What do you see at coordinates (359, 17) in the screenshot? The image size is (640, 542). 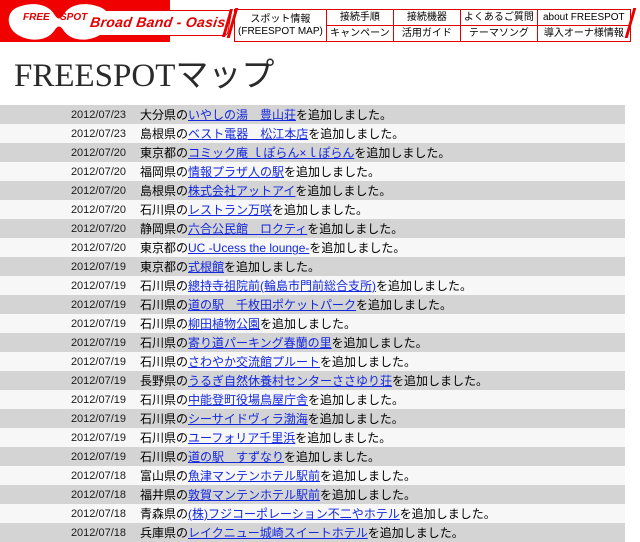 I see `nav-item-connect-steps: 接続手順` at bounding box center [359, 17].